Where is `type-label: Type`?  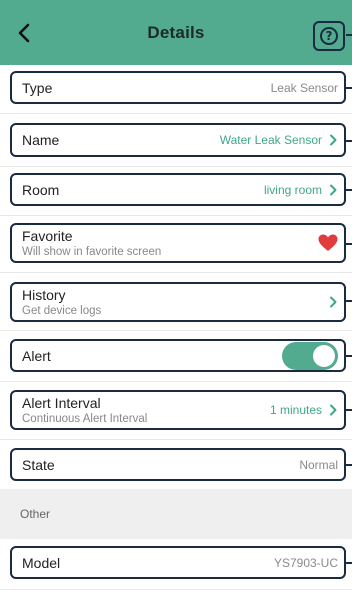 type-label: Type is located at coordinates (37, 87).